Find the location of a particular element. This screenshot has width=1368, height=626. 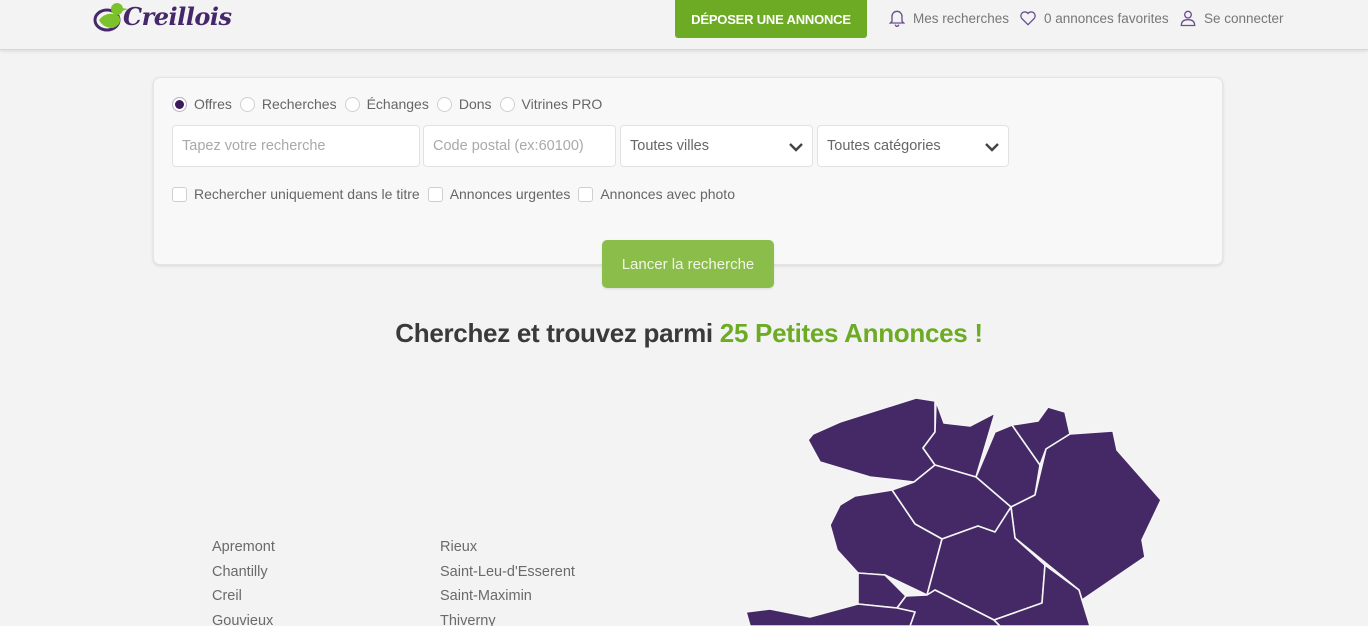

category-select: Toutes catégories is located at coordinates (913, 146).